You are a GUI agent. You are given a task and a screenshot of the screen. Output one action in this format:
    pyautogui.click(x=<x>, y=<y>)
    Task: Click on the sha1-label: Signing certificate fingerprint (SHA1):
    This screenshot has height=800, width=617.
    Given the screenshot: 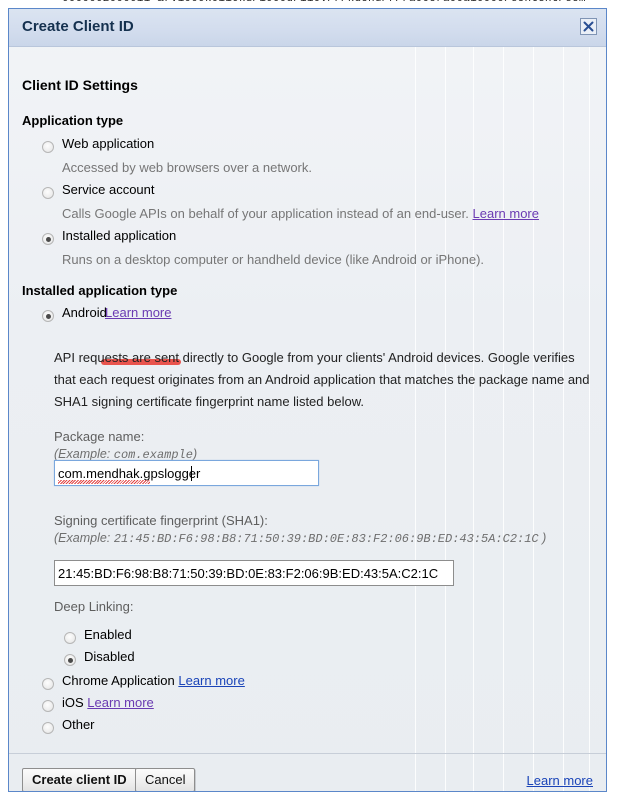 What is the action you would take?
    pyautogui.click(x=161, y=520)
    